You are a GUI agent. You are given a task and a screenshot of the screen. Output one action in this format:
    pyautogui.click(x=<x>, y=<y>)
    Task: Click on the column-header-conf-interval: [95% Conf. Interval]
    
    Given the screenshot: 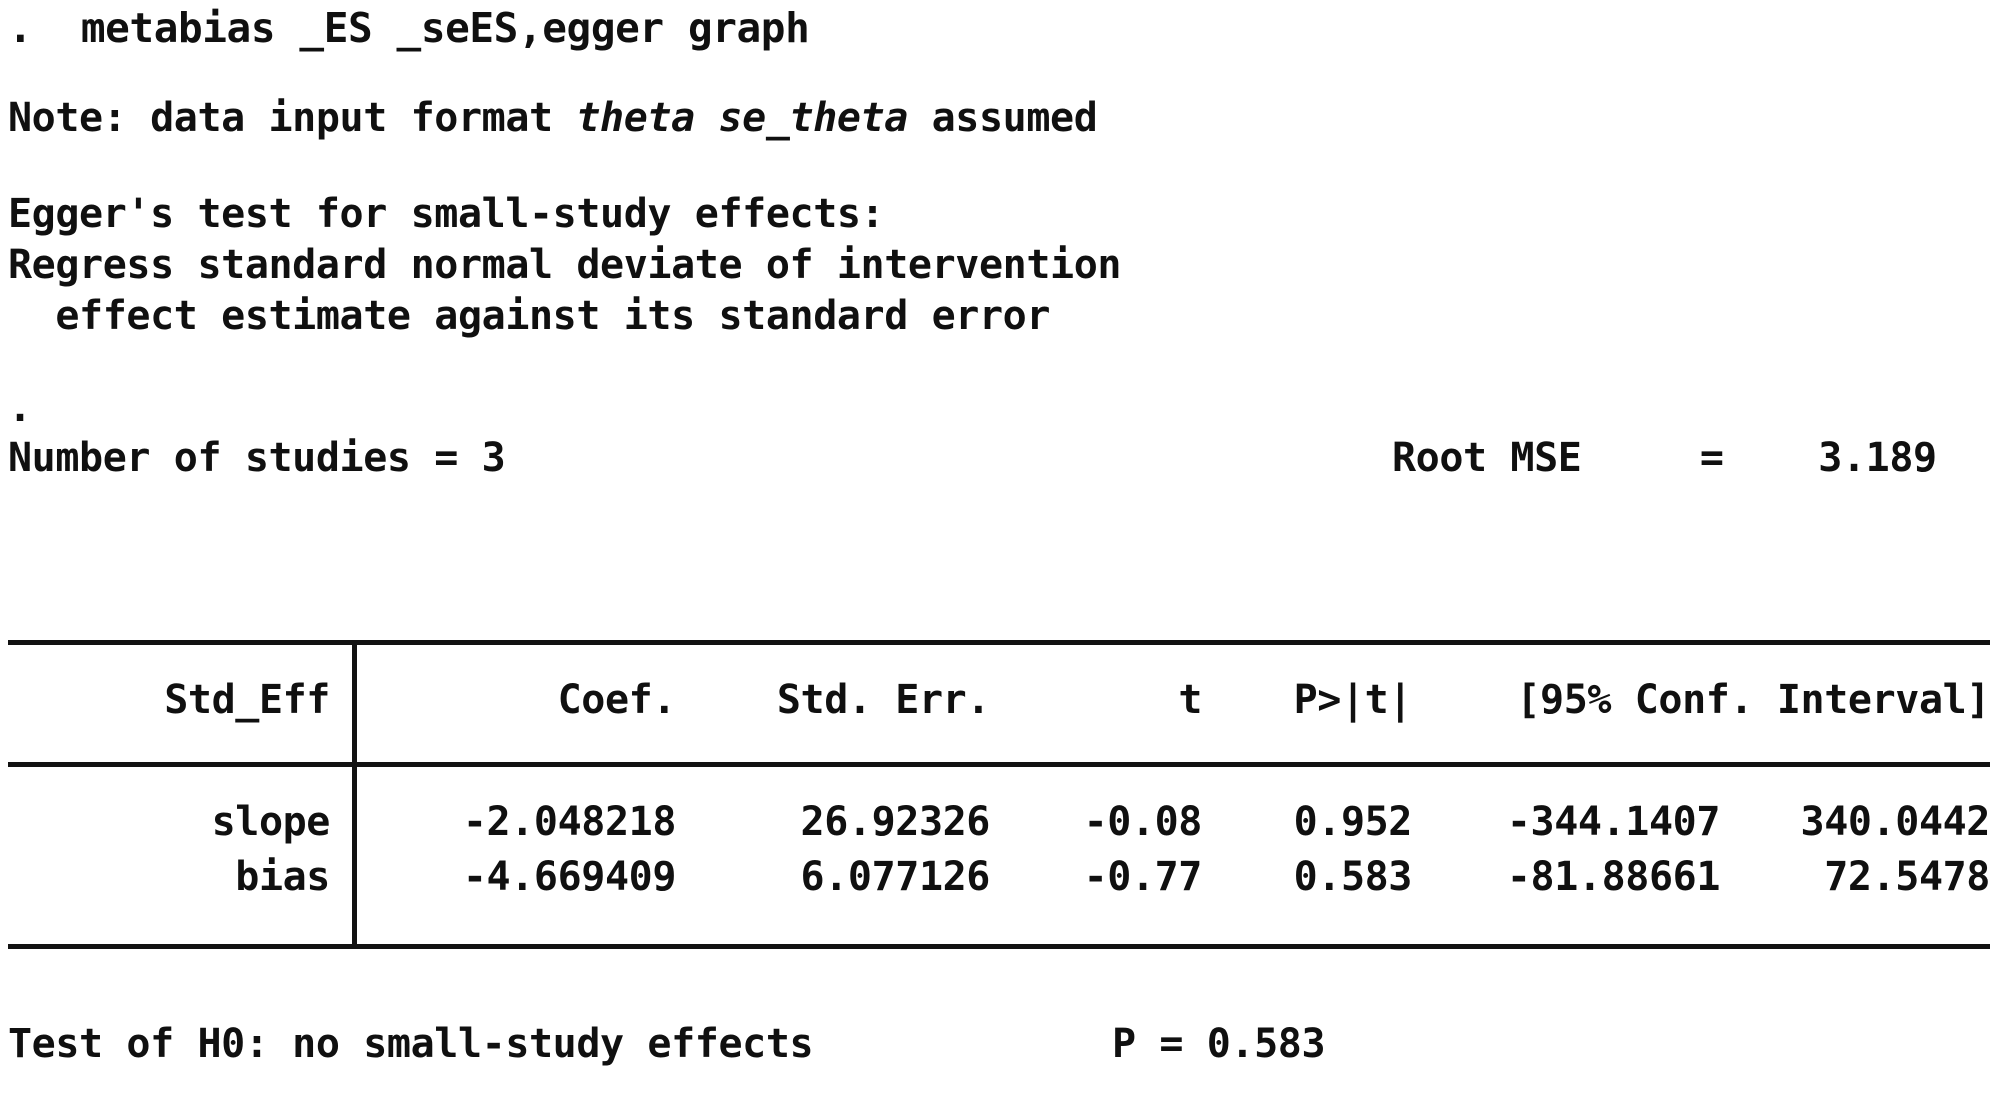 What is the action you would take?
    pyautogui.click(x=1753, y=700)
    